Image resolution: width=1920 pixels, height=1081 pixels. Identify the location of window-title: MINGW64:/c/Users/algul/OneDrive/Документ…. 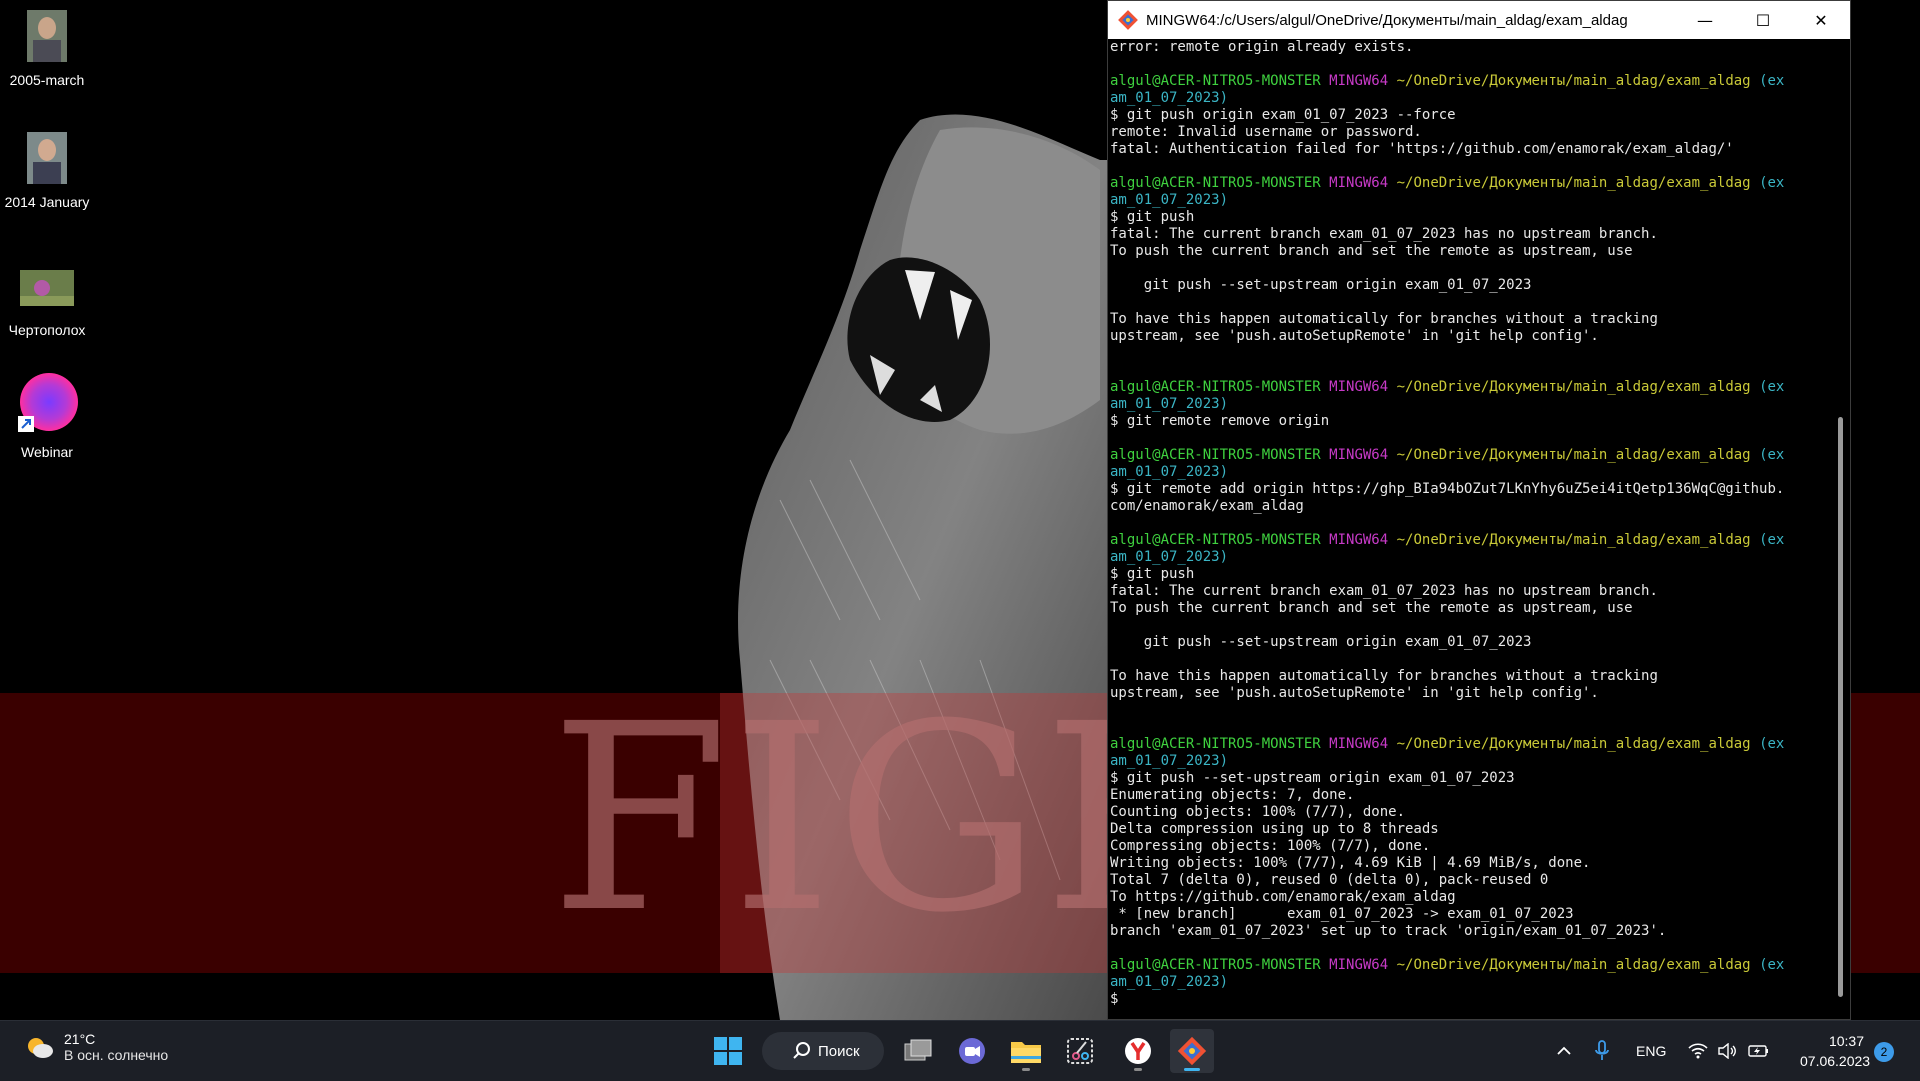
(1387, 20).